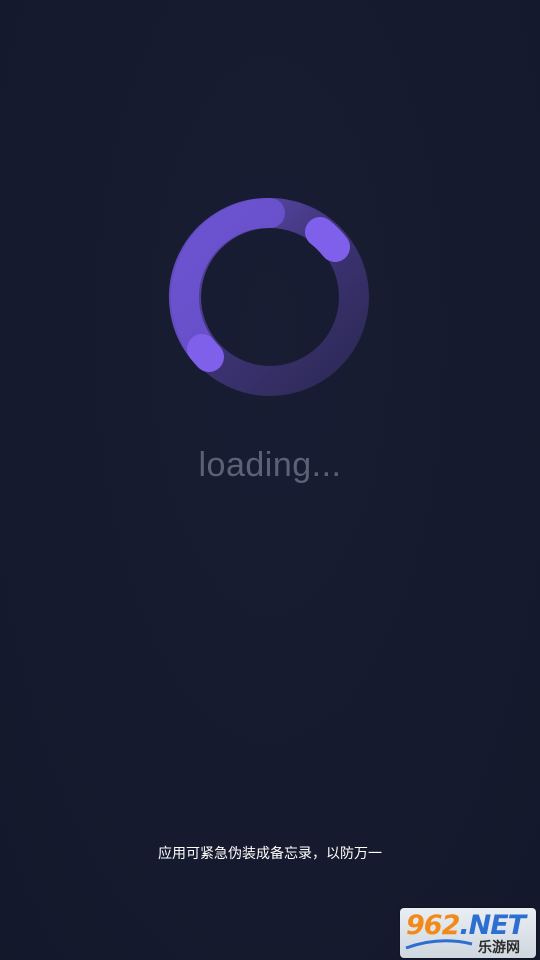 This screenshot has height=960, width=540. Describe the element at coordinates (499, 948) in the screenshot. I see `watermark-subtitle: 乐游网` at that location.